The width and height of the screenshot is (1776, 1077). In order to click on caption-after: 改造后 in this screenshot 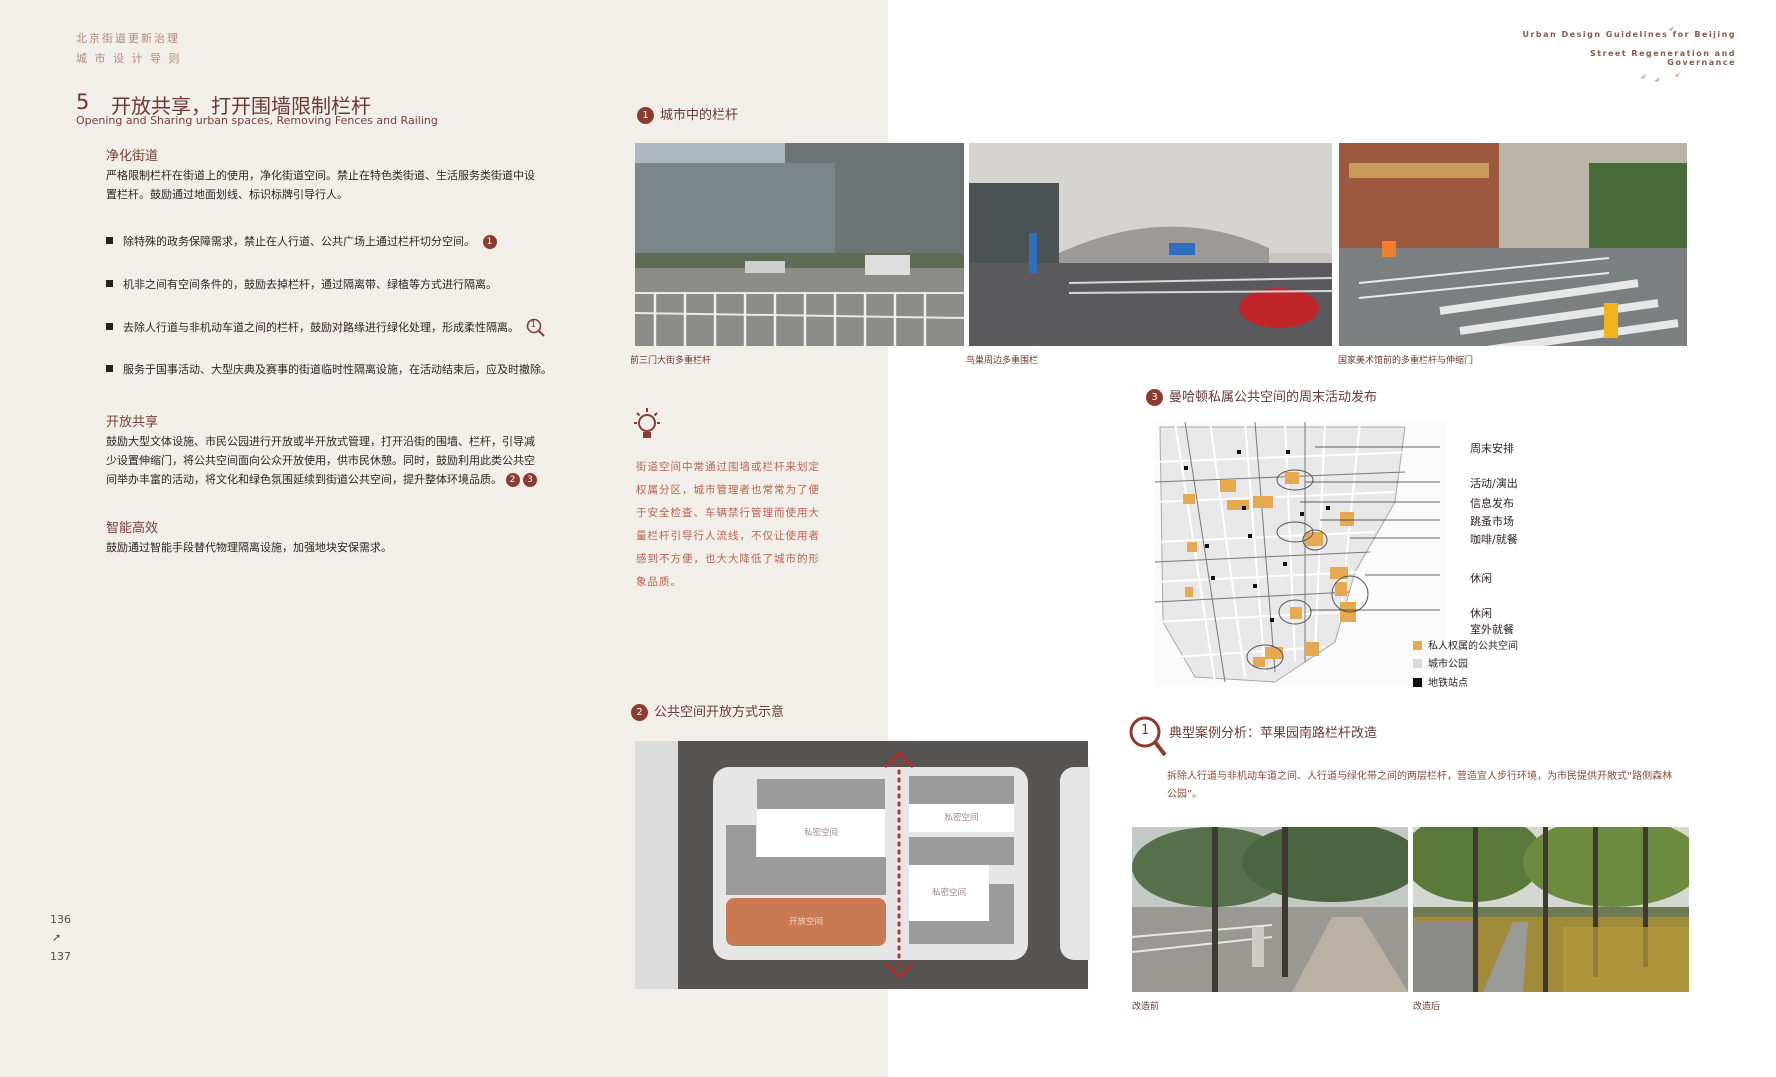, I will do `click(1427, 1007)`.